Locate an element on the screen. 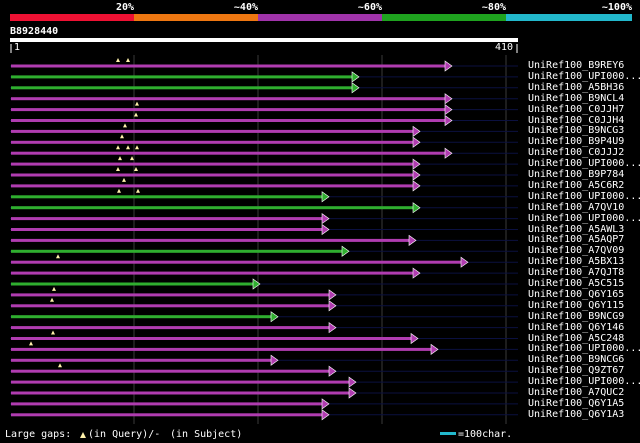 The height and width of the screenshot is (443, 640). footer-legend-subject: (in Subject) is located at coordinates (206, 434).